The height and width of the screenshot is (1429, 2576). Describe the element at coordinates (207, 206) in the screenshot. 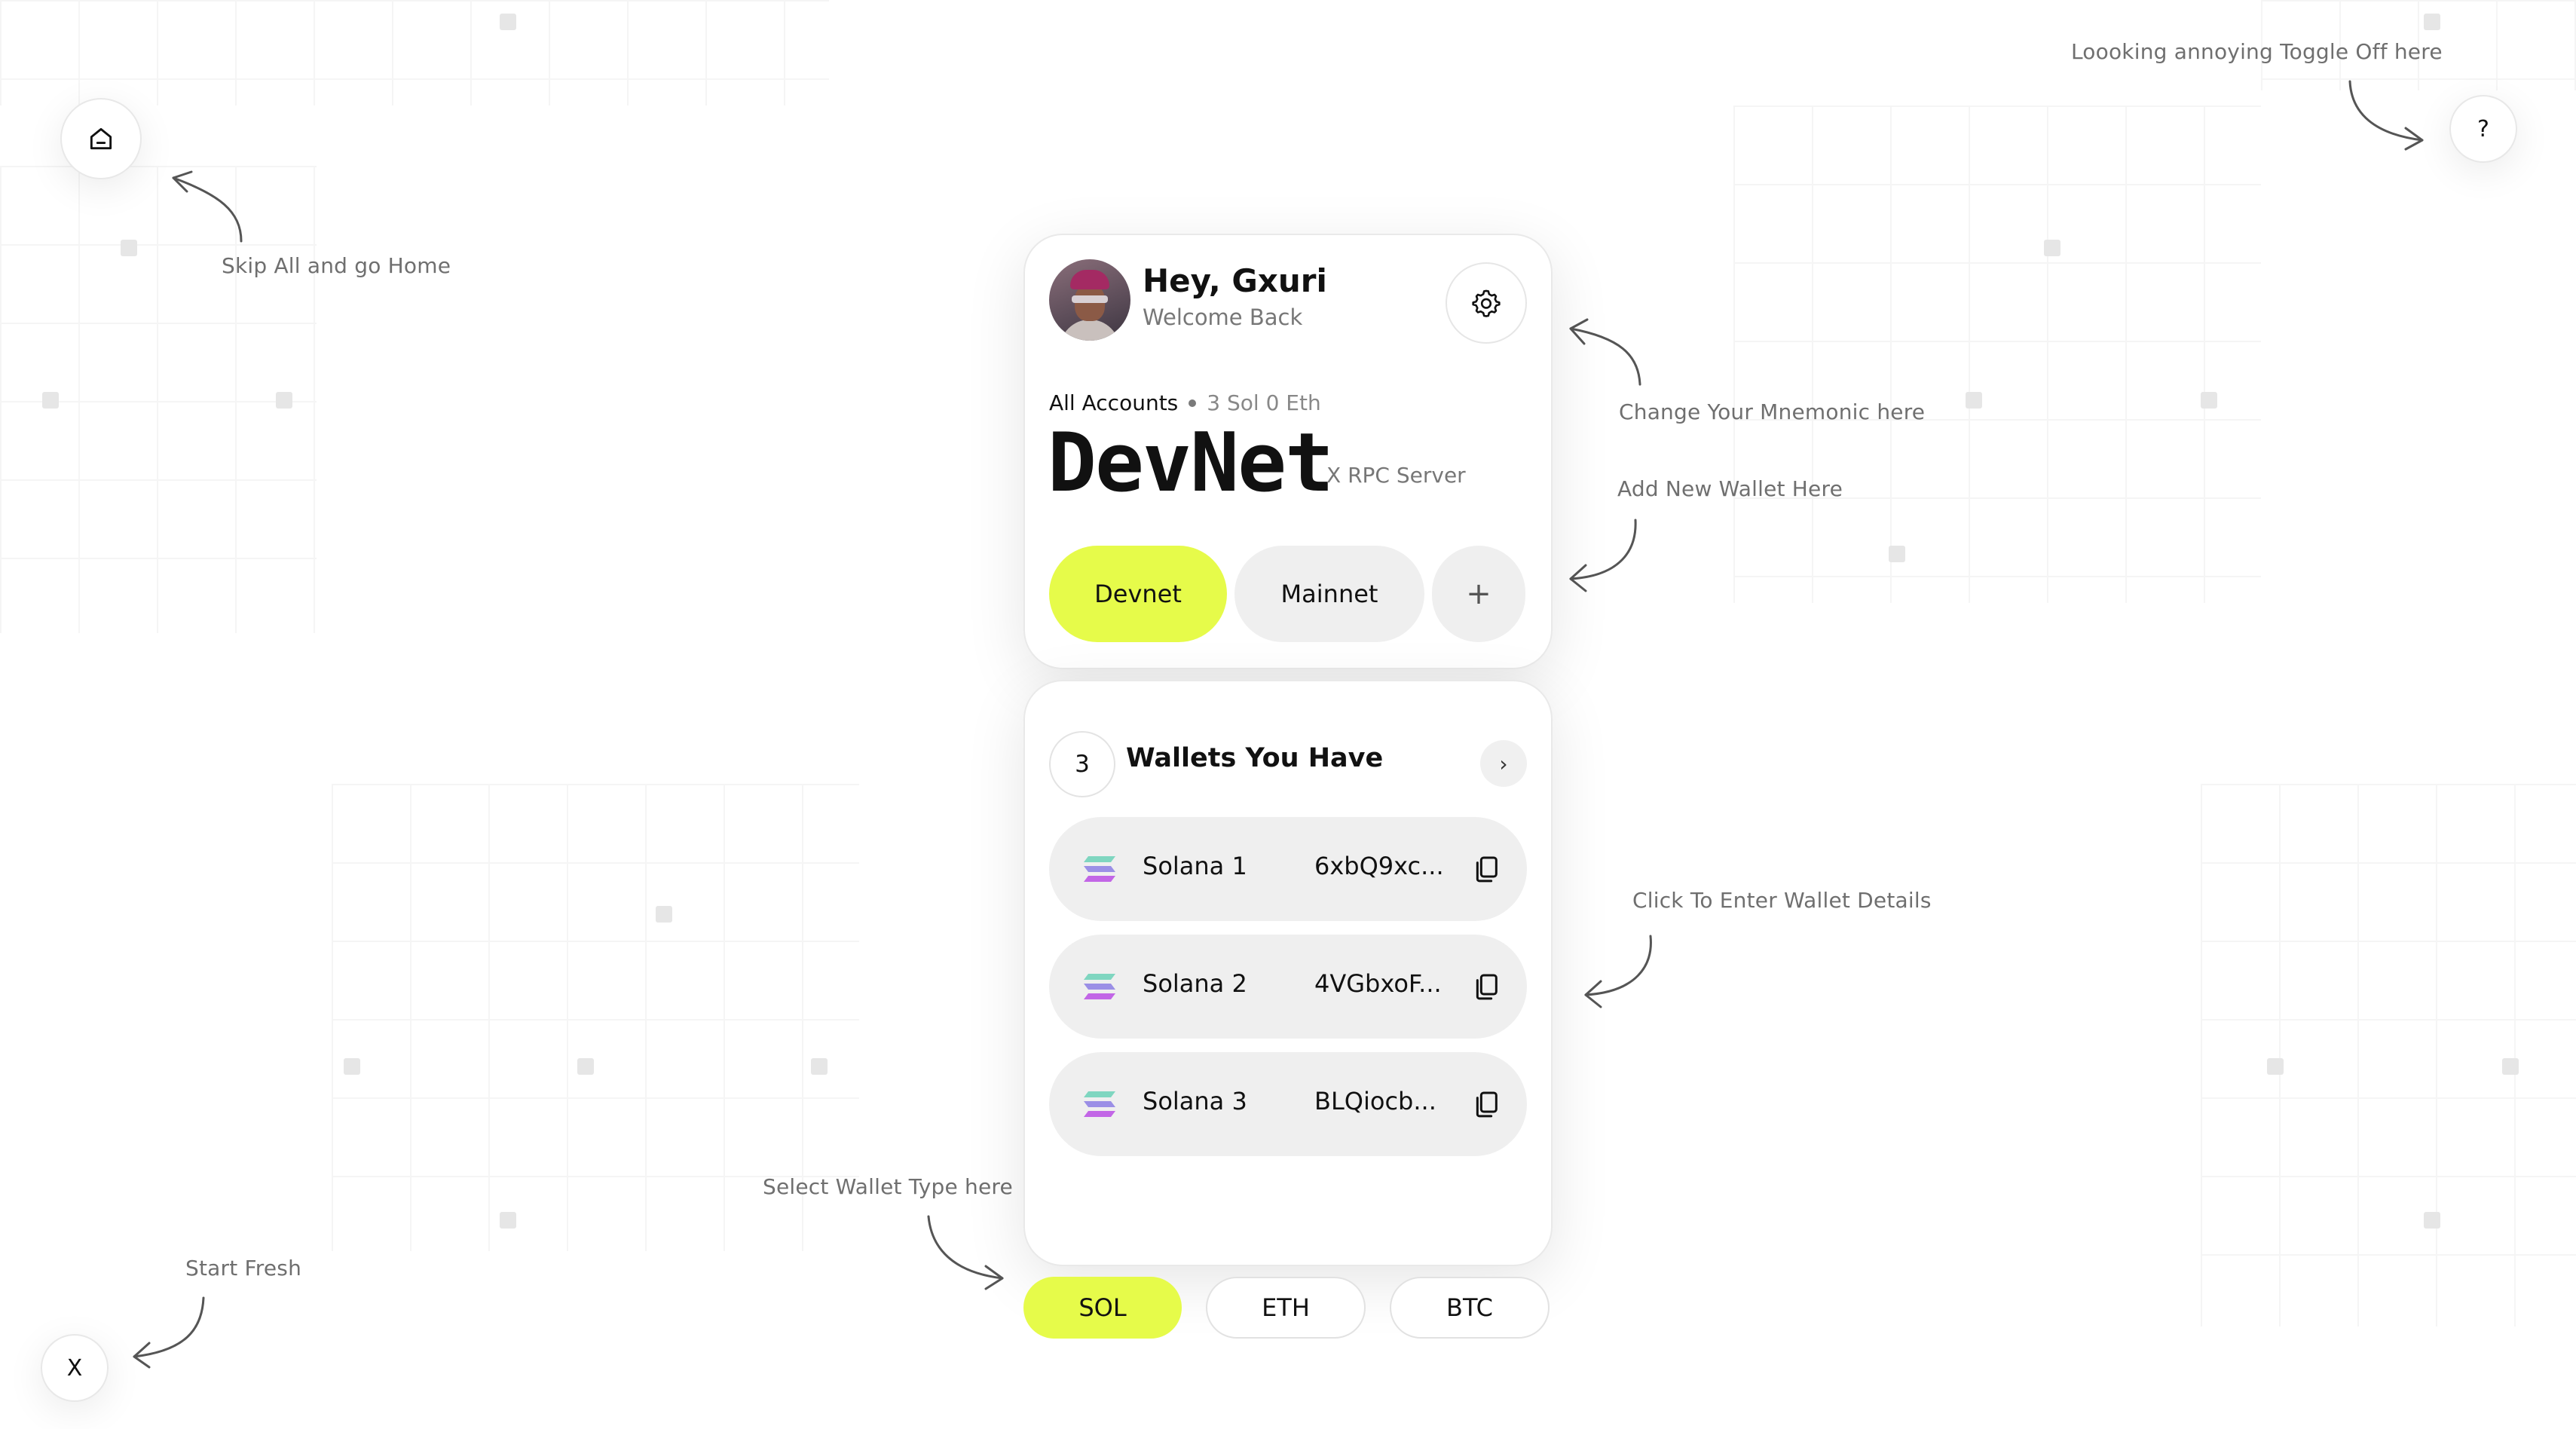

I see `arrow-to-home` at that location.